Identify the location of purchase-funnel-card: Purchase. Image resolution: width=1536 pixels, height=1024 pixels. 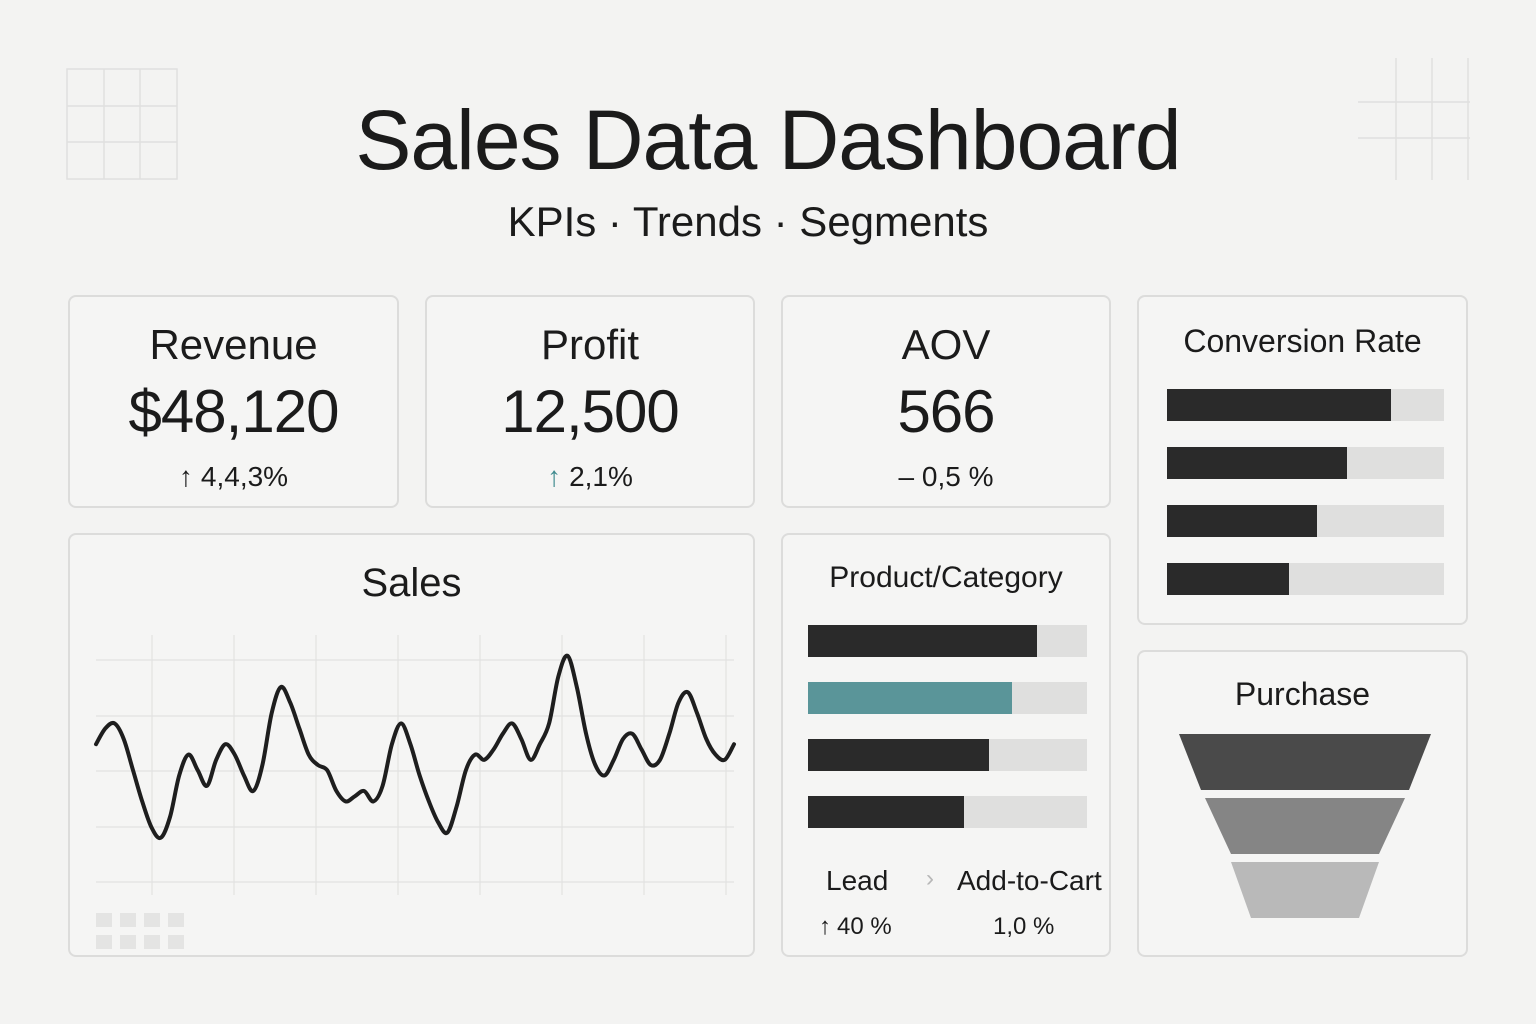
(1302, 803).